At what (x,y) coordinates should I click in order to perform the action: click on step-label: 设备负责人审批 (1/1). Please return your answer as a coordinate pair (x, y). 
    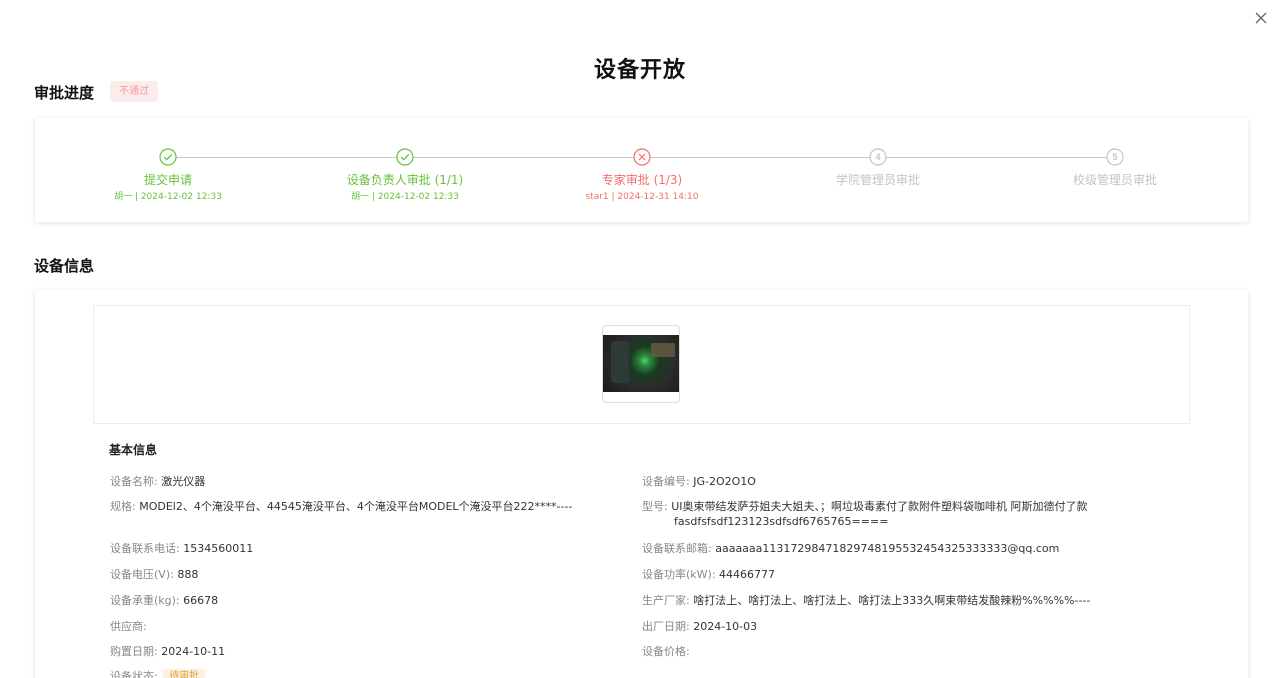
    Looking at the image, I should click on (405, 180).